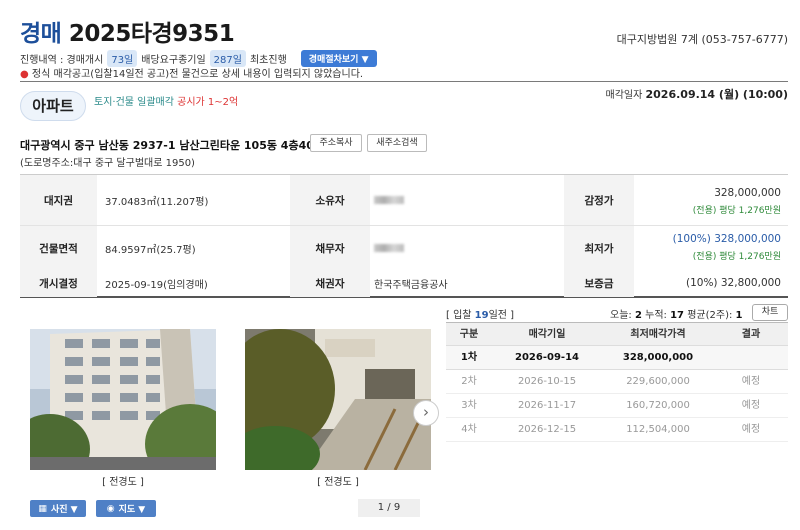  I want to click on new-address-button: 새주소검색, so click(397, 143).